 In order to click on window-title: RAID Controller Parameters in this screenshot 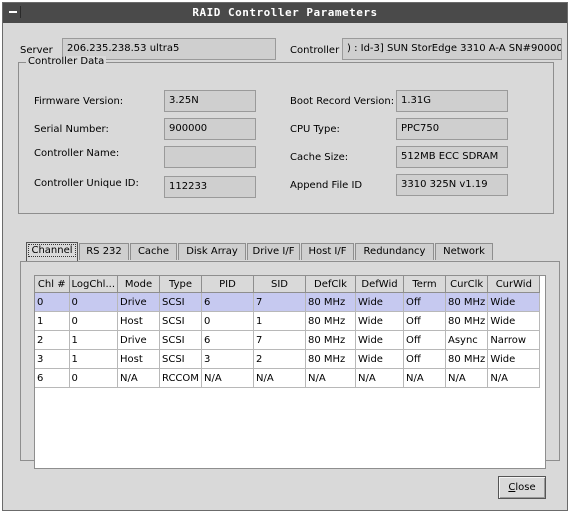, I will do `click(285, 12)`.